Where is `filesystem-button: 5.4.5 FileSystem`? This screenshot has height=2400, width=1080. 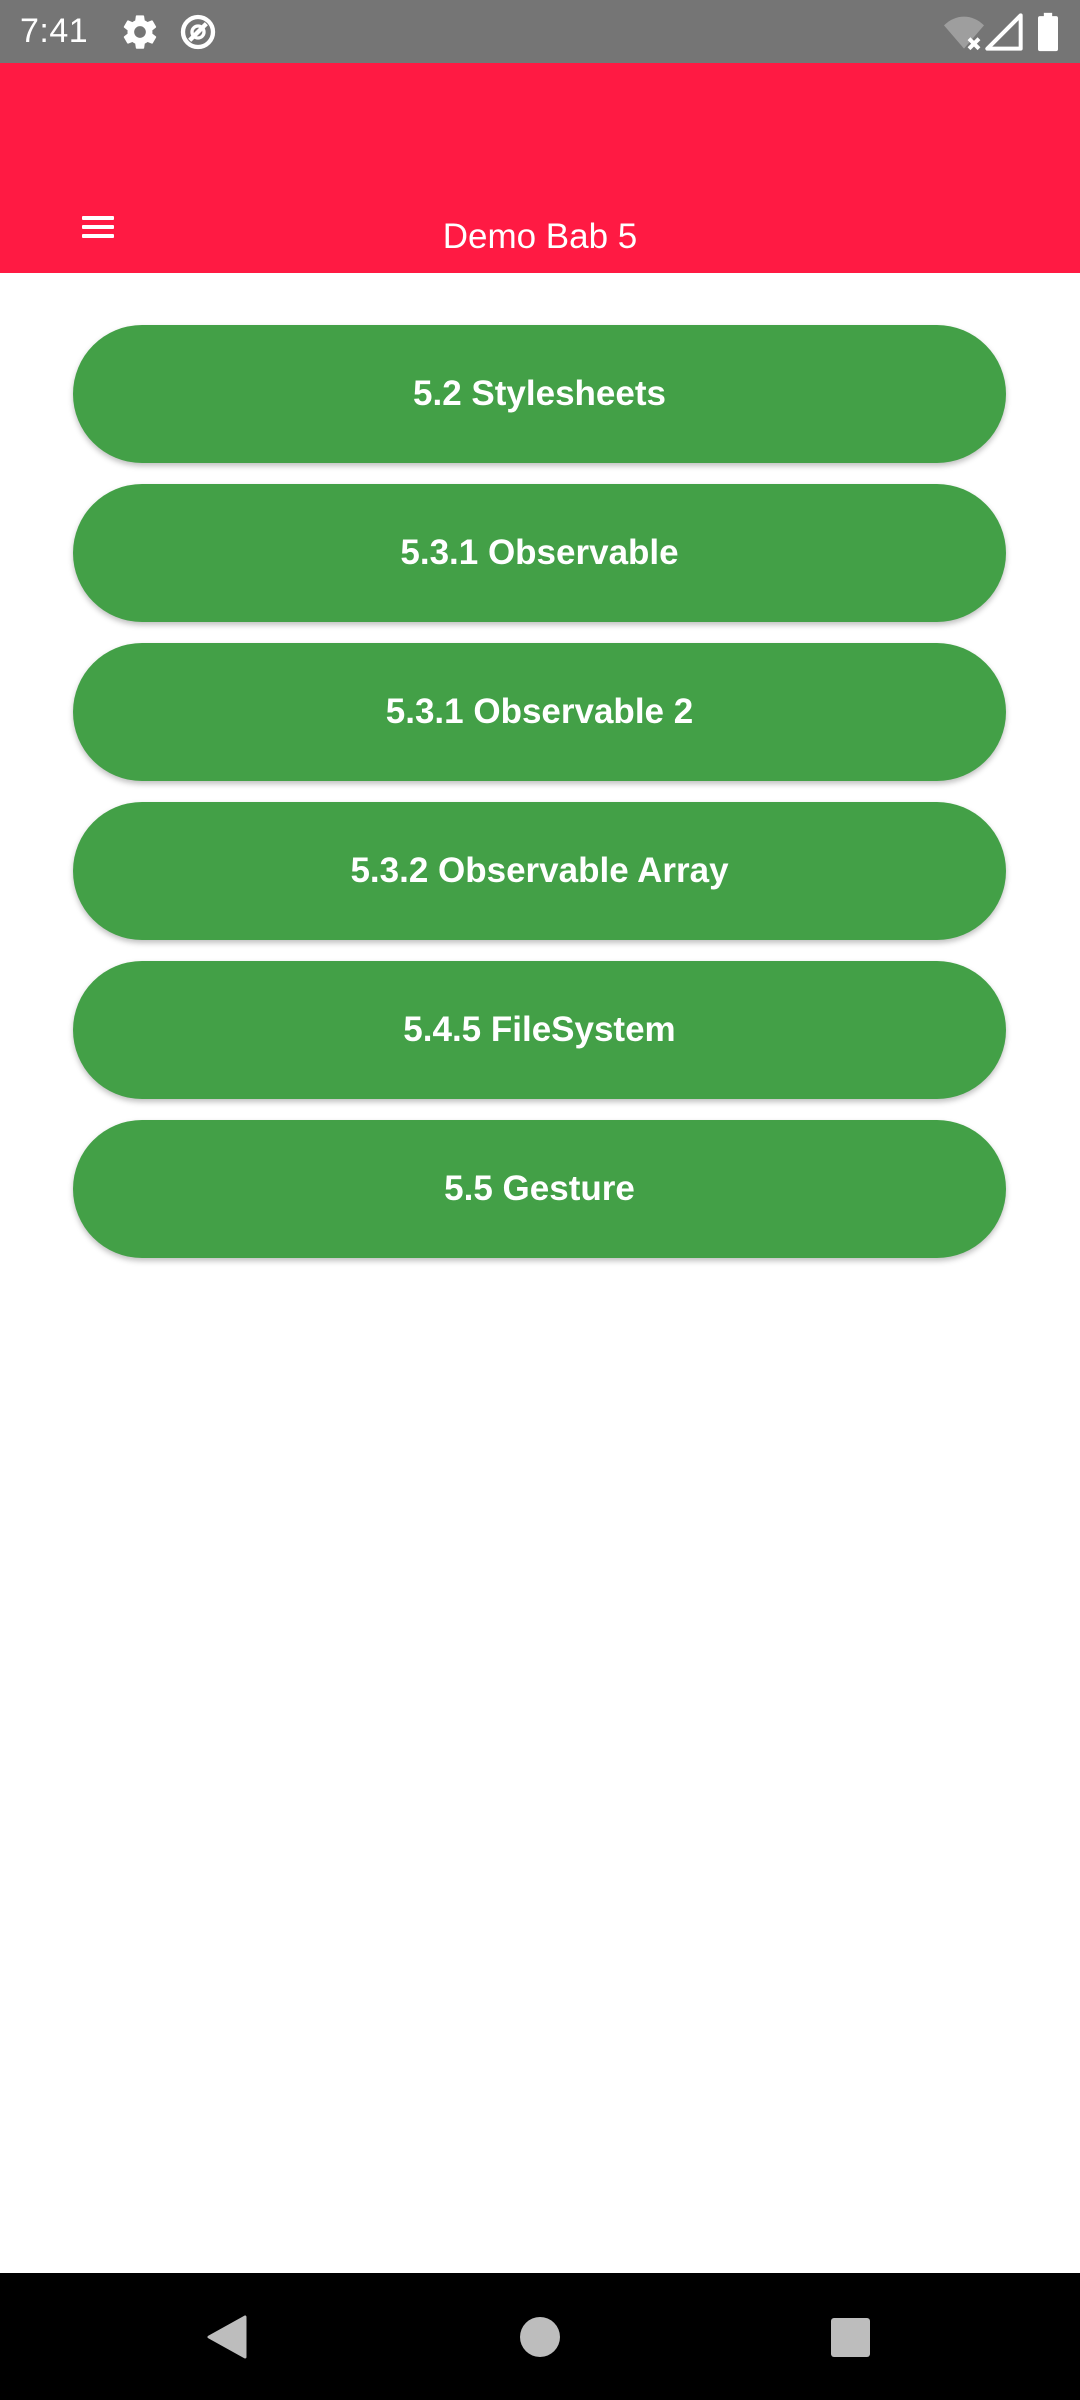
filesystem-button: 5.4.5 FileSystem is located at coordinates (539, 1030).